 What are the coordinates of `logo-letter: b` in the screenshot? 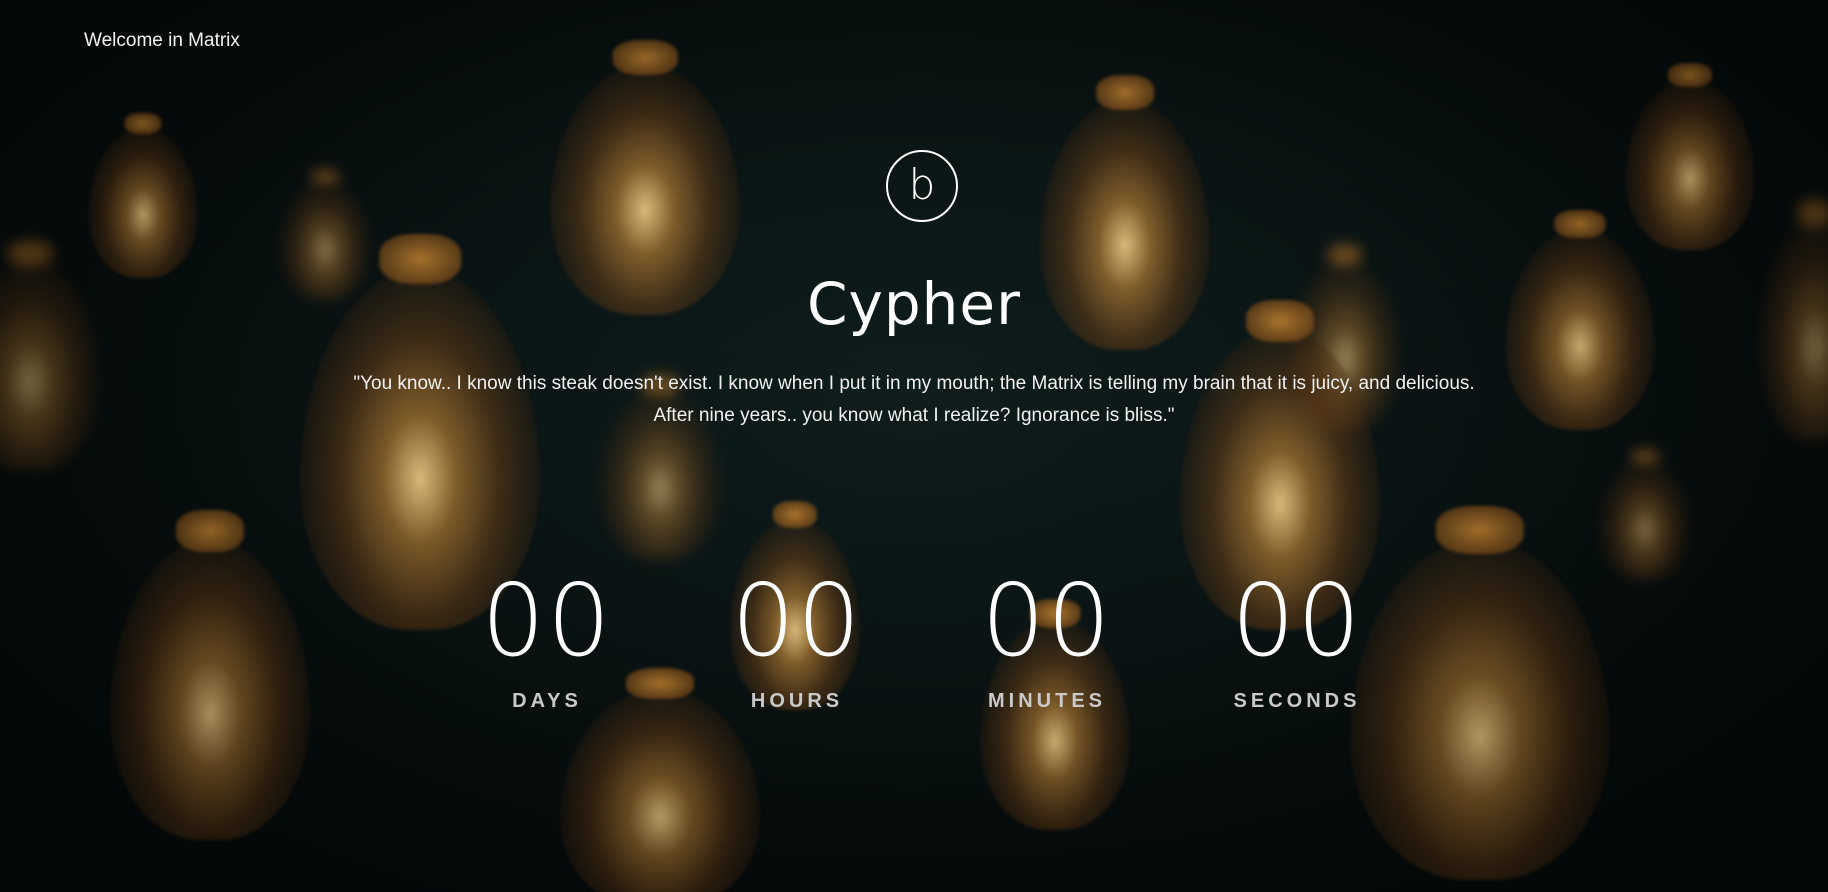 It's located at (922, 184).